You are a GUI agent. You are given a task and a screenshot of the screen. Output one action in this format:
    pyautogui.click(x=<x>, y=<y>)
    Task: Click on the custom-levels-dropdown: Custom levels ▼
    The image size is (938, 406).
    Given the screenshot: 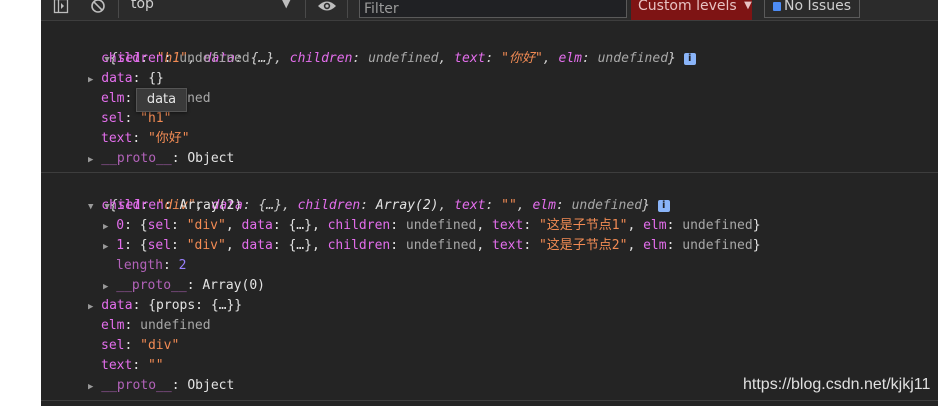 What is the action you would take?
    pyautogui.click(x=691, y=10)
    